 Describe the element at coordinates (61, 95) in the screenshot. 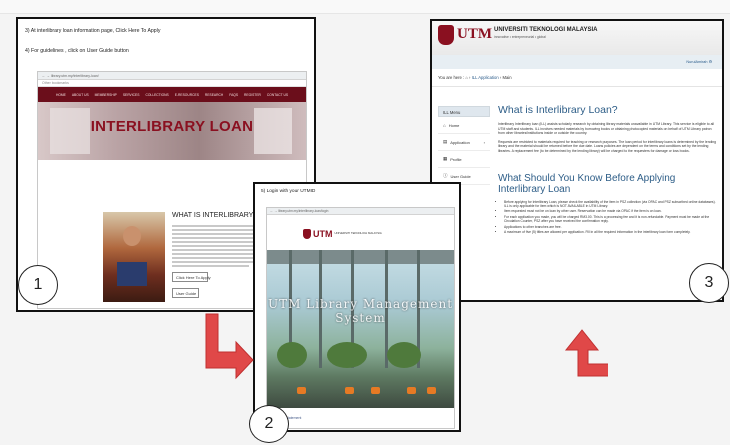

I see `site-nav-item: HOME` at that location.